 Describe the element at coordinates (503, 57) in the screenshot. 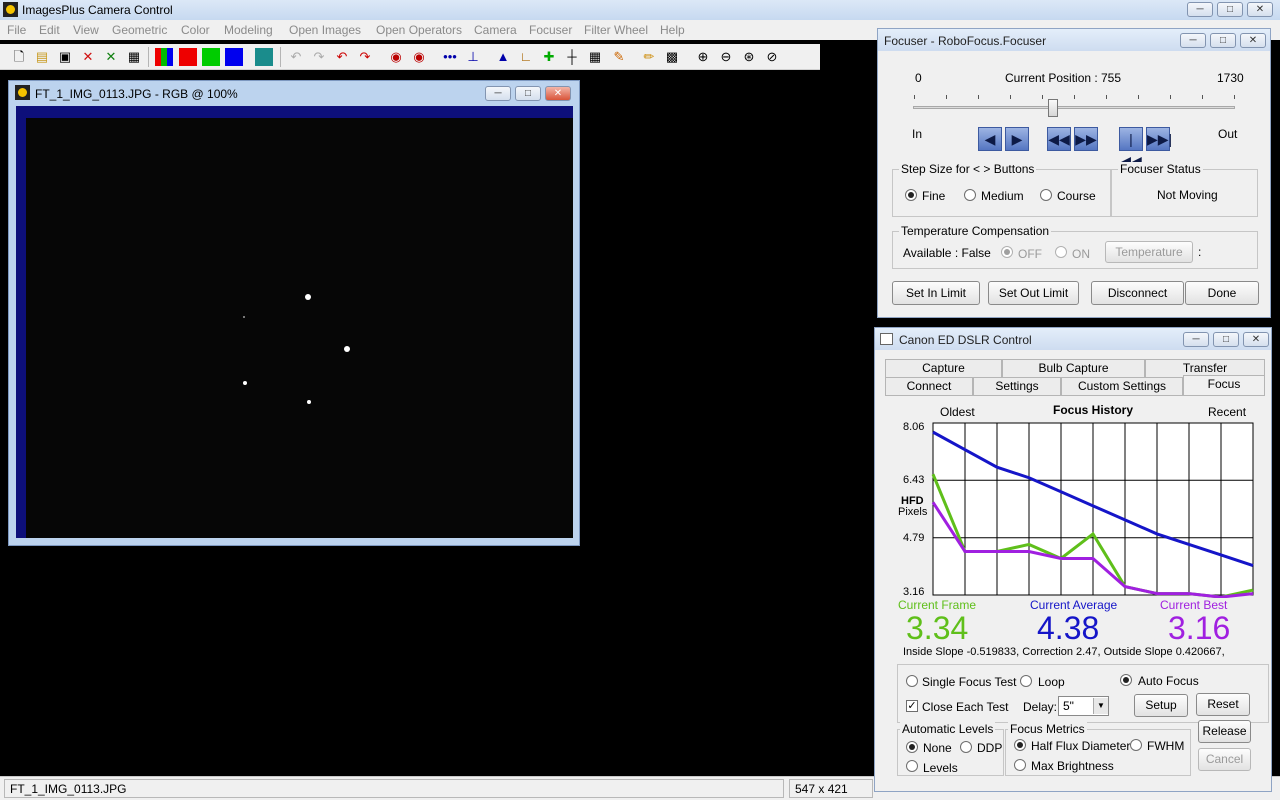

I see `histogram-icon: ▲` at that location.